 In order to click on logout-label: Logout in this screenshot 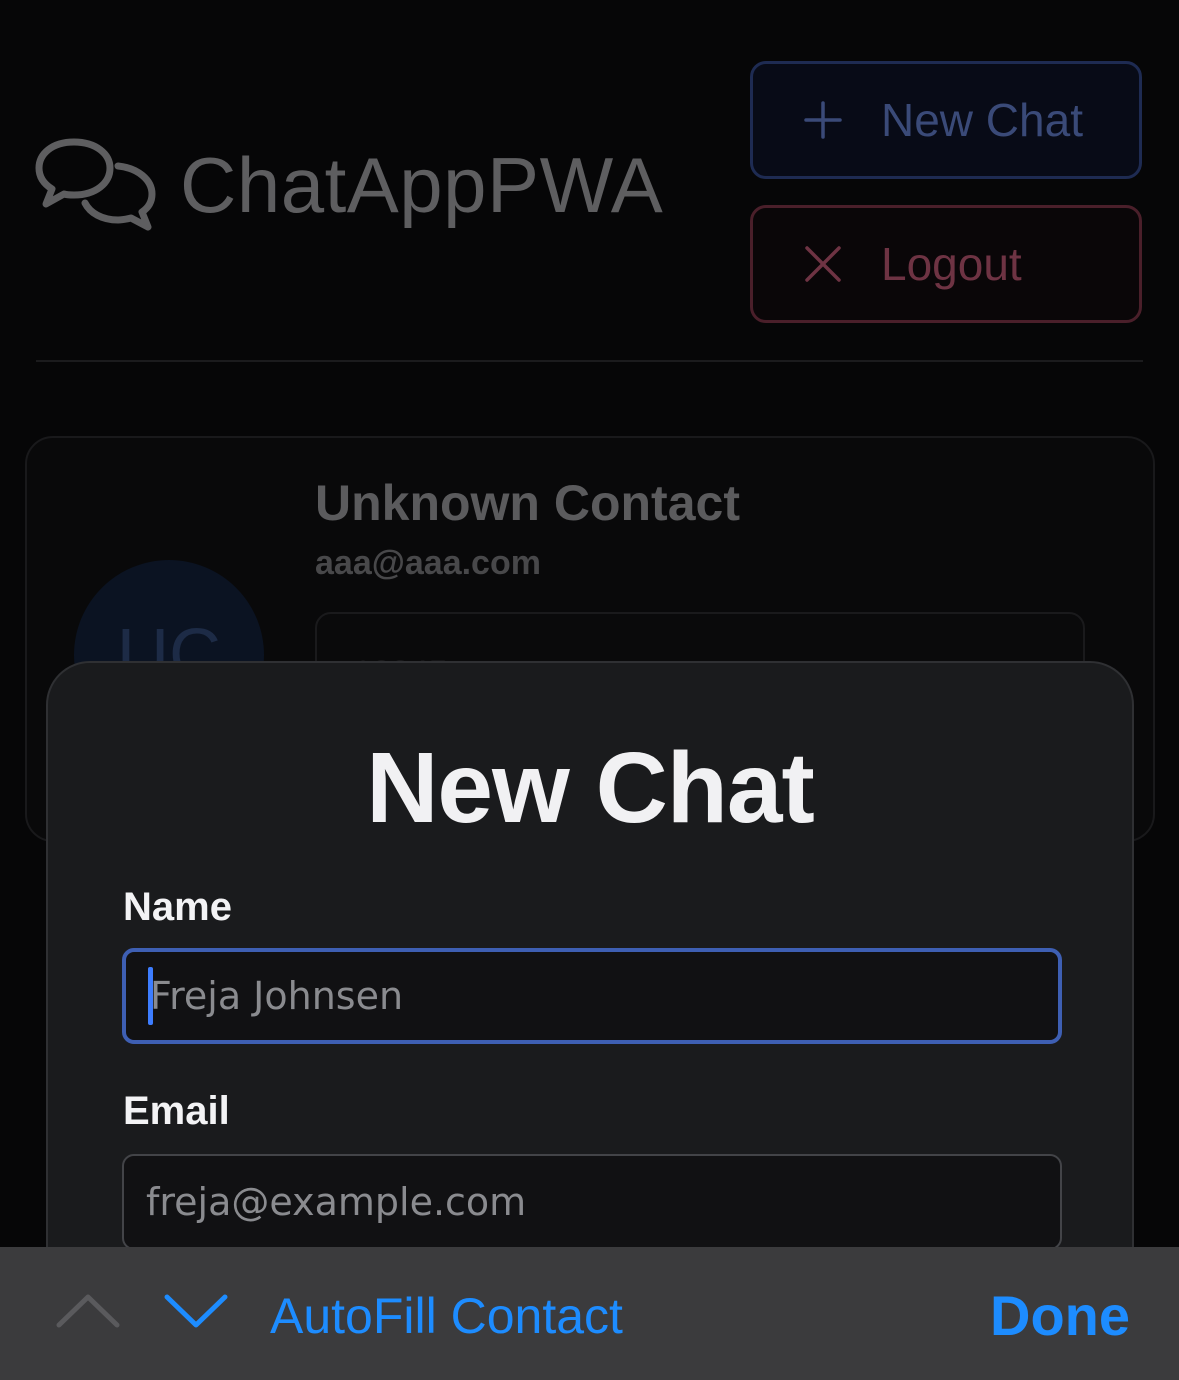, I will do `click(951, 264)`.